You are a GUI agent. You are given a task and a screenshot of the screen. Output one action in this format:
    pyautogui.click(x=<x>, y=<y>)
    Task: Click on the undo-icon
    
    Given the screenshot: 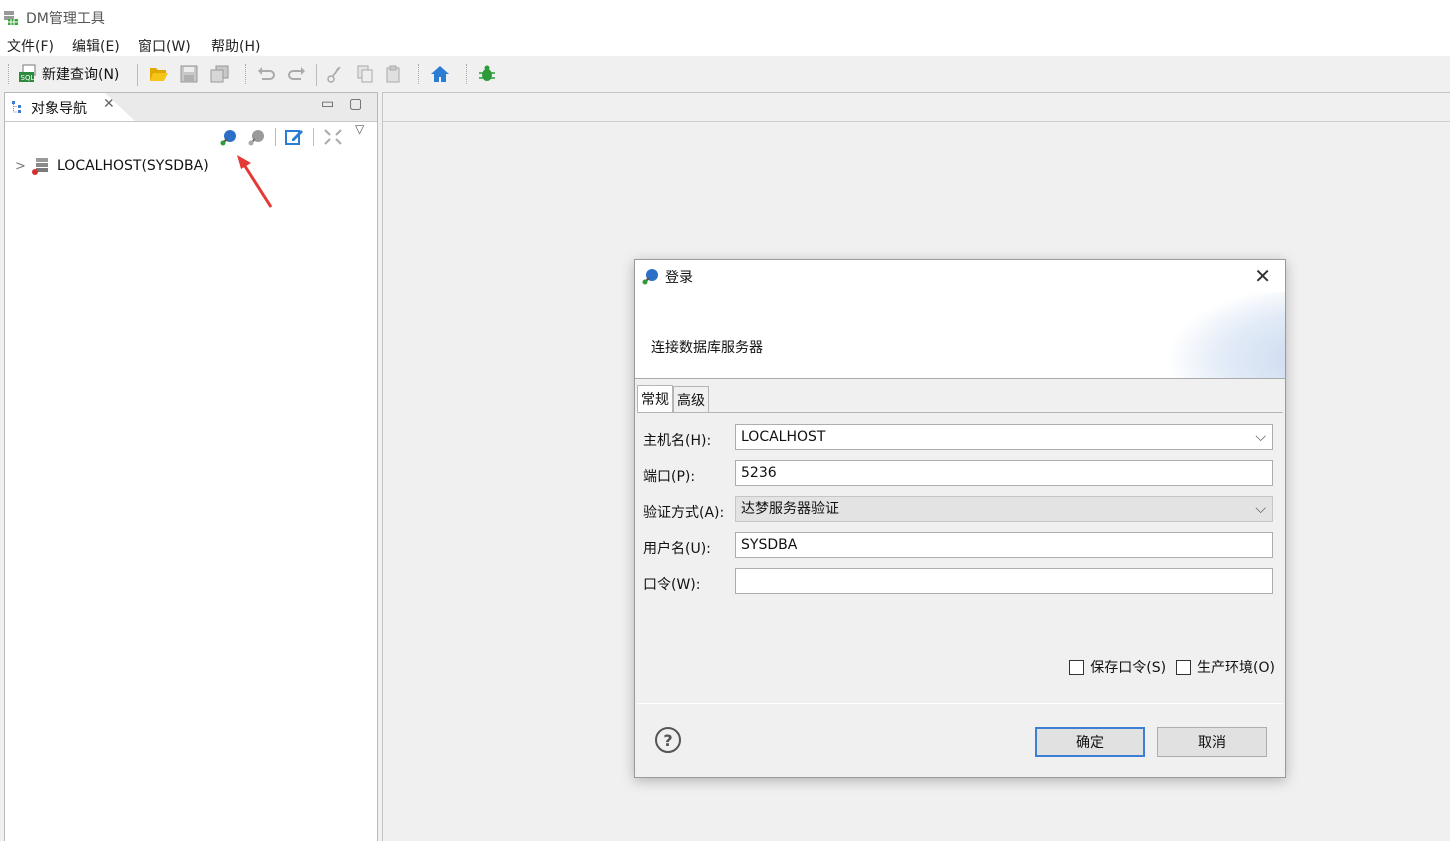 What is the action you would take?
    pyautogui.click(x=266, y=73)
    